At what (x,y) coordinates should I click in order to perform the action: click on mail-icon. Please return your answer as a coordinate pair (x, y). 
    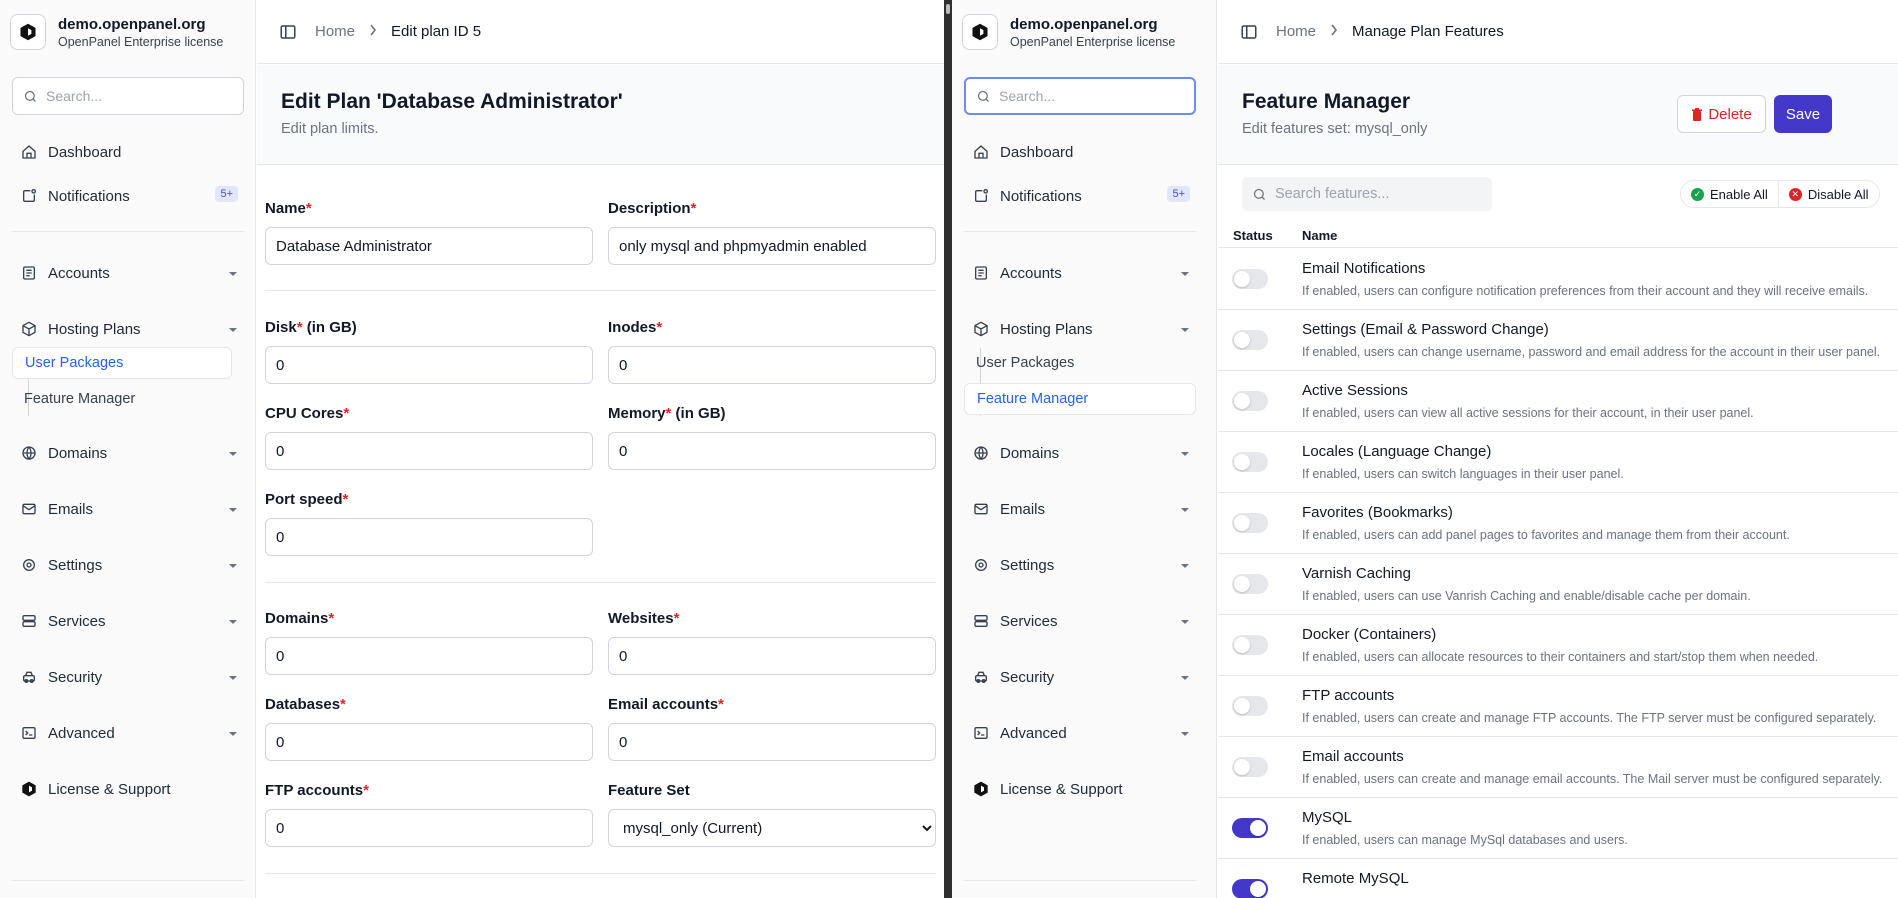
    Looking at the image, I should click on (981, 509).